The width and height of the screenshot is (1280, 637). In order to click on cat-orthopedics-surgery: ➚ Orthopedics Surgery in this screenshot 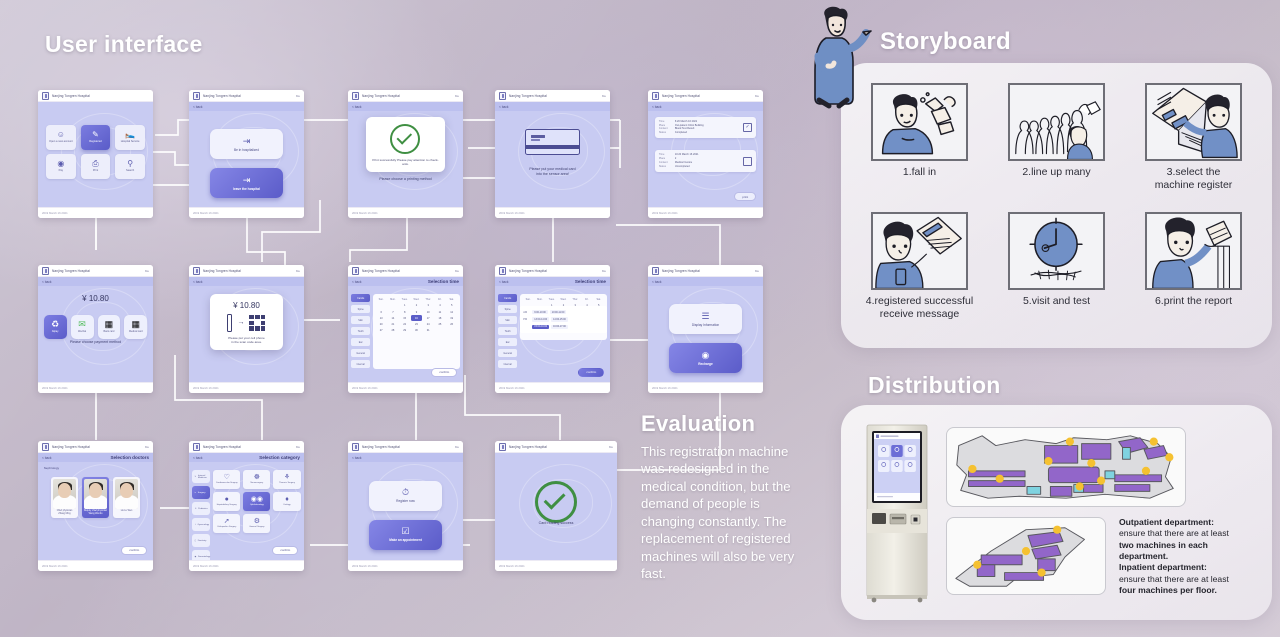, I will do `click(227, 524)`.